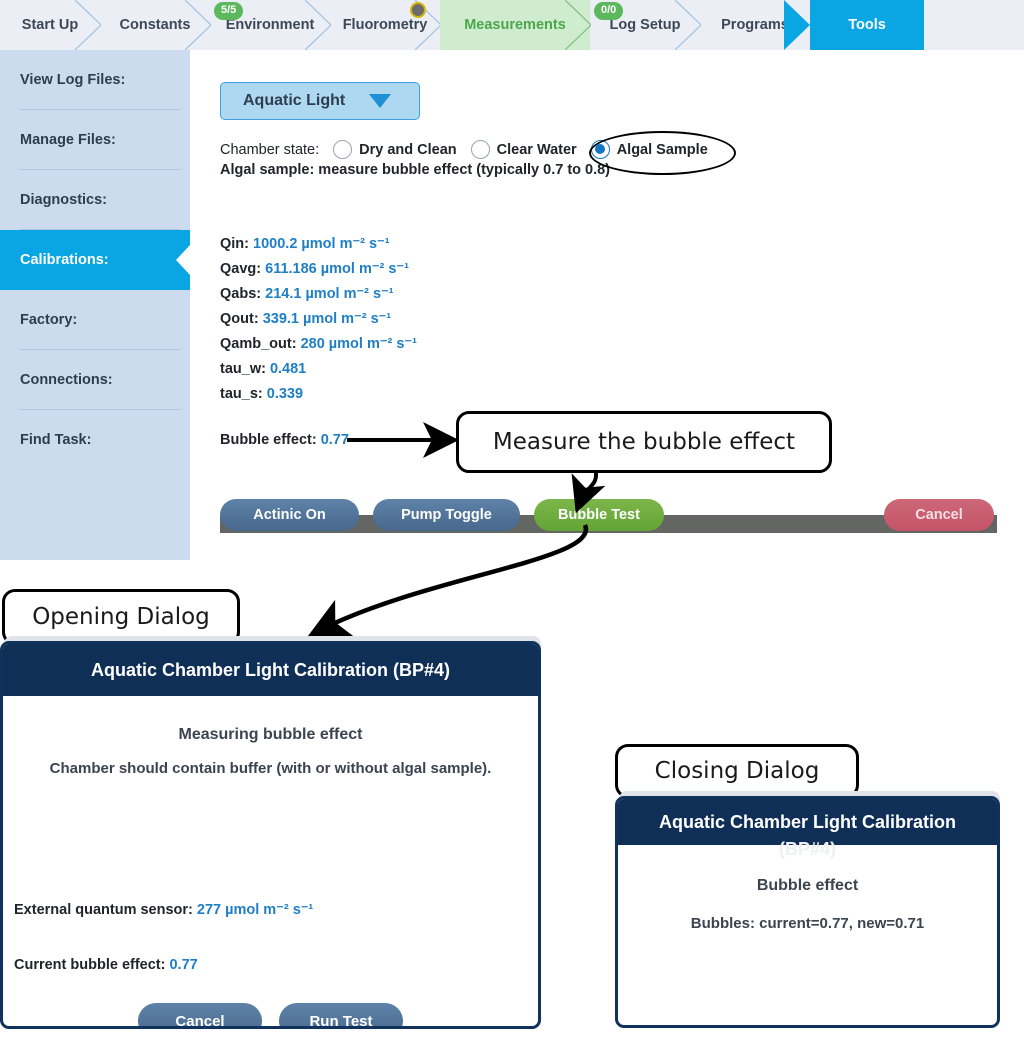 The height and width of the screenshot is (1041, 1024). I want to click on sidebar-item-label: Calibrations:, so click(64, 260).